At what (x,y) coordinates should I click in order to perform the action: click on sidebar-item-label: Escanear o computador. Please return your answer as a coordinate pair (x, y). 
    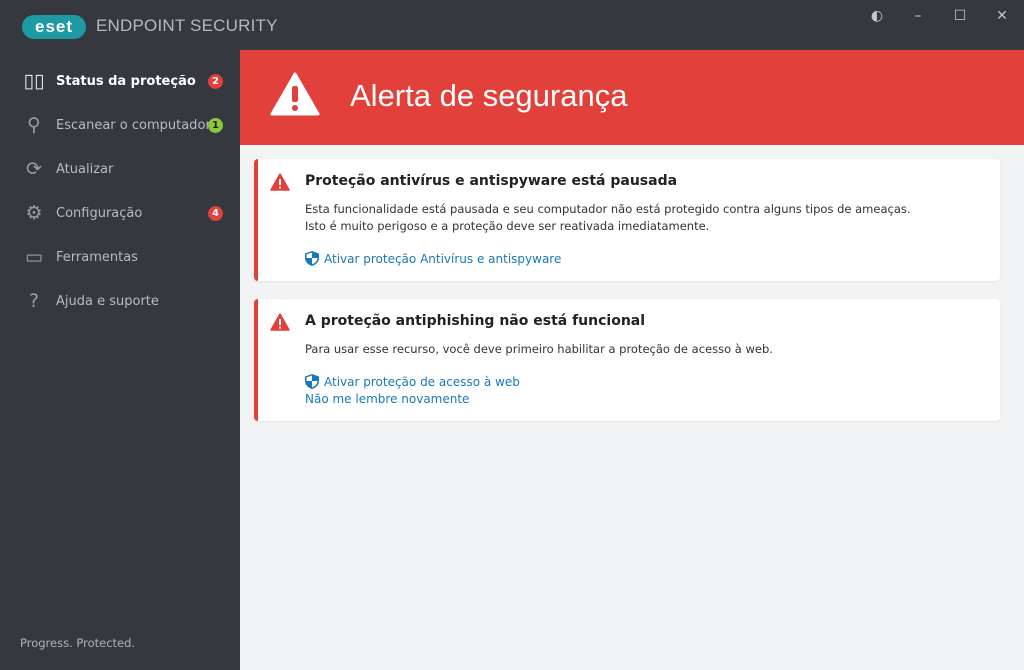
    Looking at the image, I should click on (133, 125).